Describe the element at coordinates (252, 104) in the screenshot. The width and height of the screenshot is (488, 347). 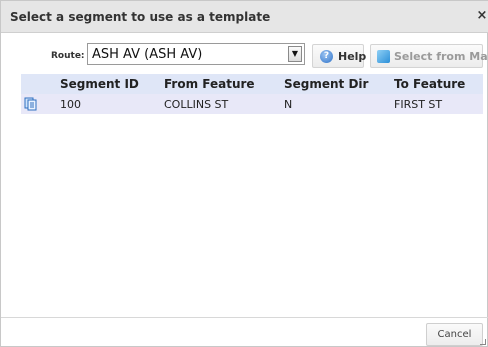
I see `table-row: 100 COLLINS ST N FIRST ST` at that location.